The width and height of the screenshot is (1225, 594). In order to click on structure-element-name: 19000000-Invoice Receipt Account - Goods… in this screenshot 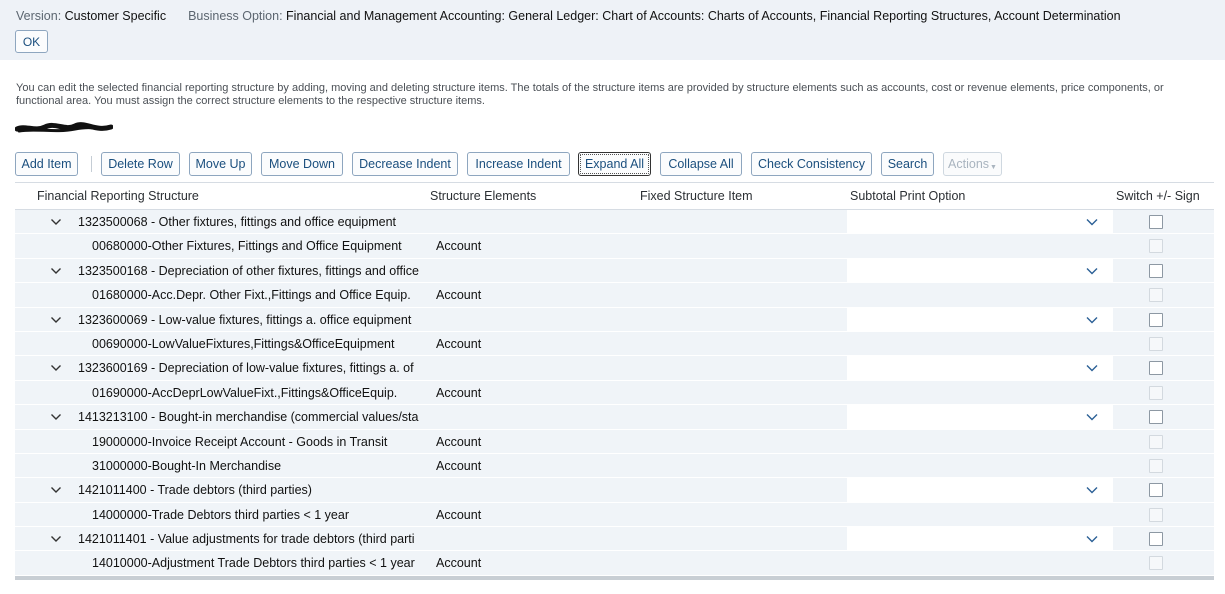, I will do `click(240, 441)`.